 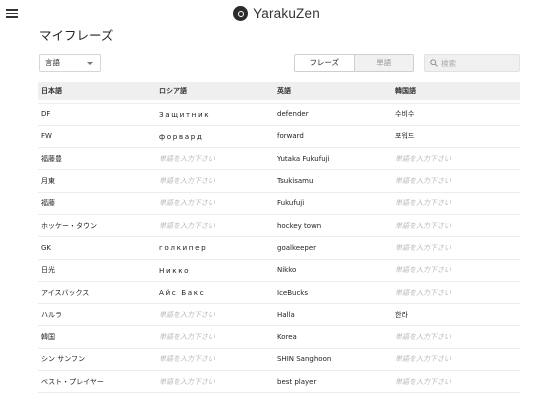 I want to click on cell-ja: FW, so click(x=97, y=136).